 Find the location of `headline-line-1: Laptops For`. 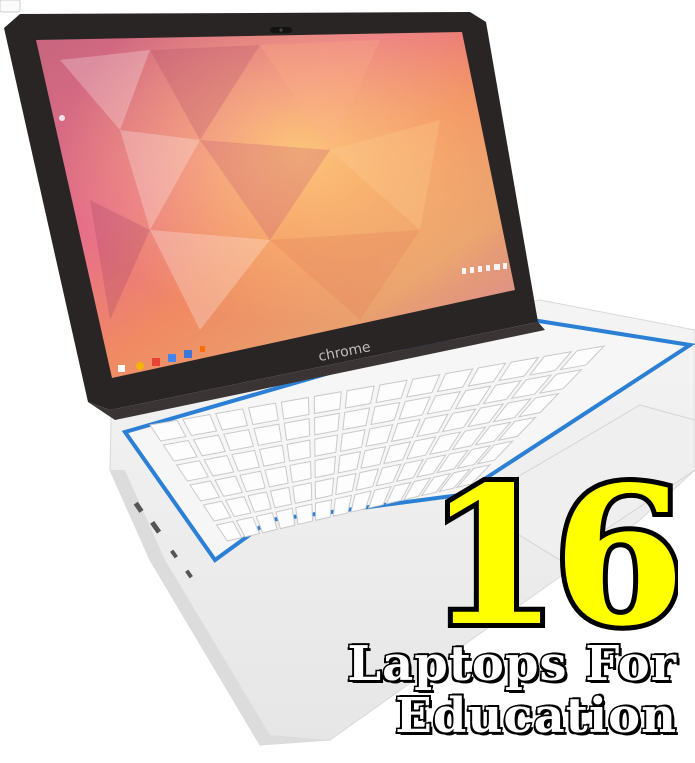

headline-line-1: Laptops For is located at coordinates (512, 664).